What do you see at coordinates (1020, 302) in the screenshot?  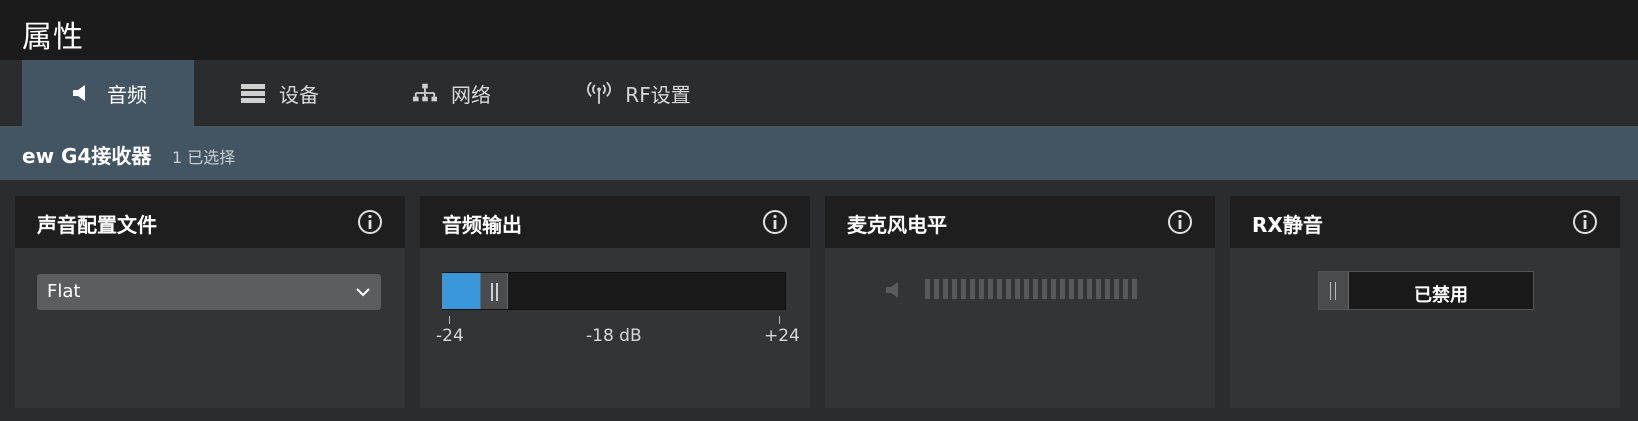 I see `mic-level-panel: 麦克风电平` at bounding box center [1020, 302].